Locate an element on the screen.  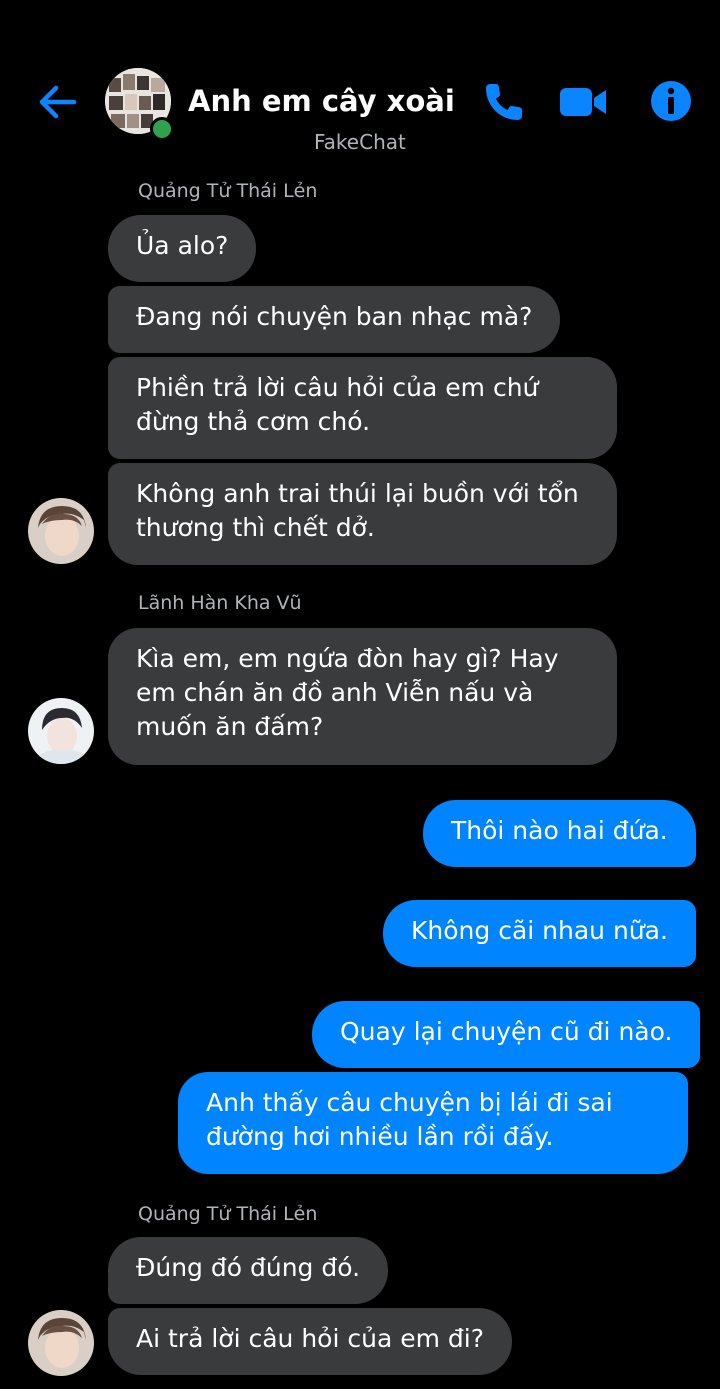
incoming-message: Đúng đó đúng đó. is located at coordinates (248, 1270).